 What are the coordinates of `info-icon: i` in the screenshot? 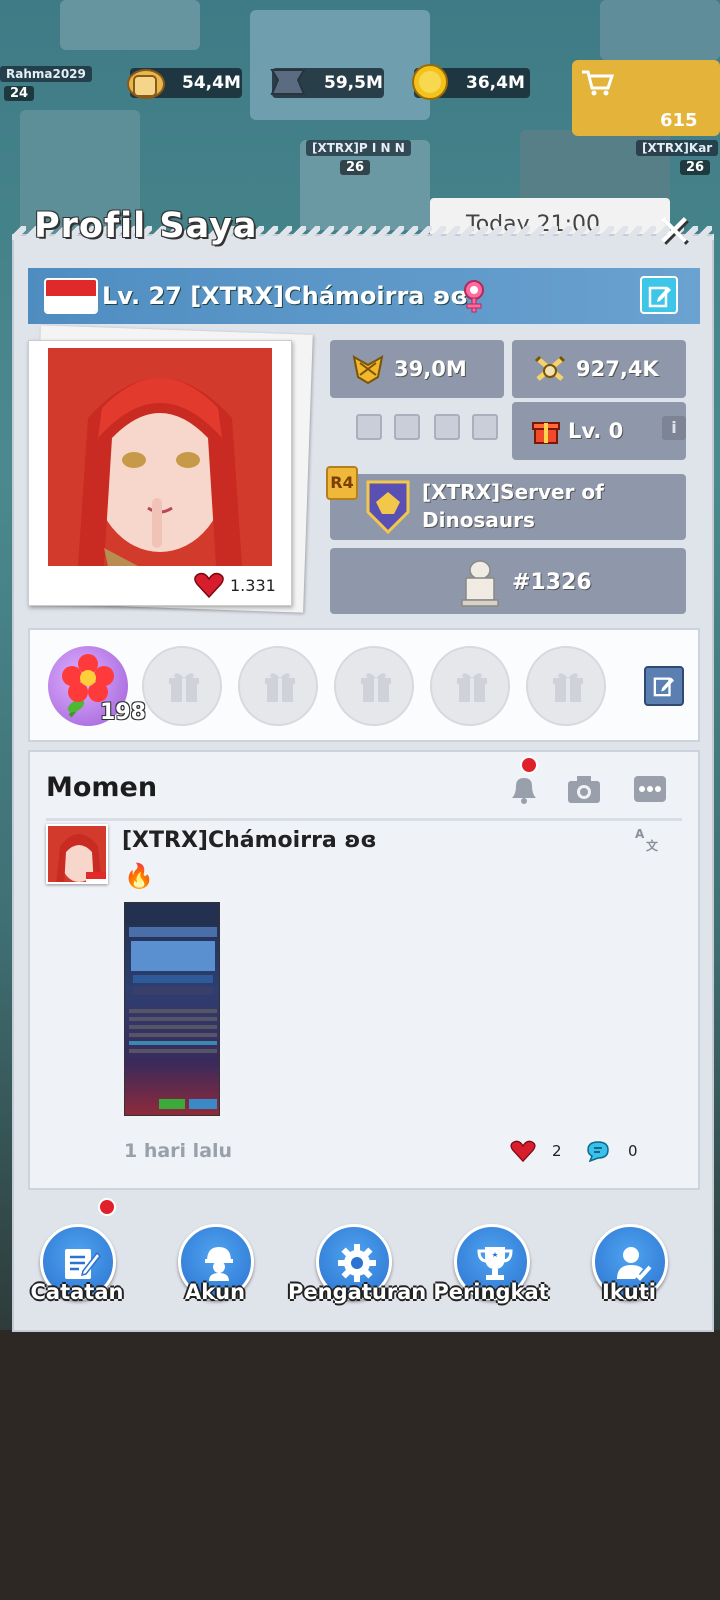 It's located at (674, 428).